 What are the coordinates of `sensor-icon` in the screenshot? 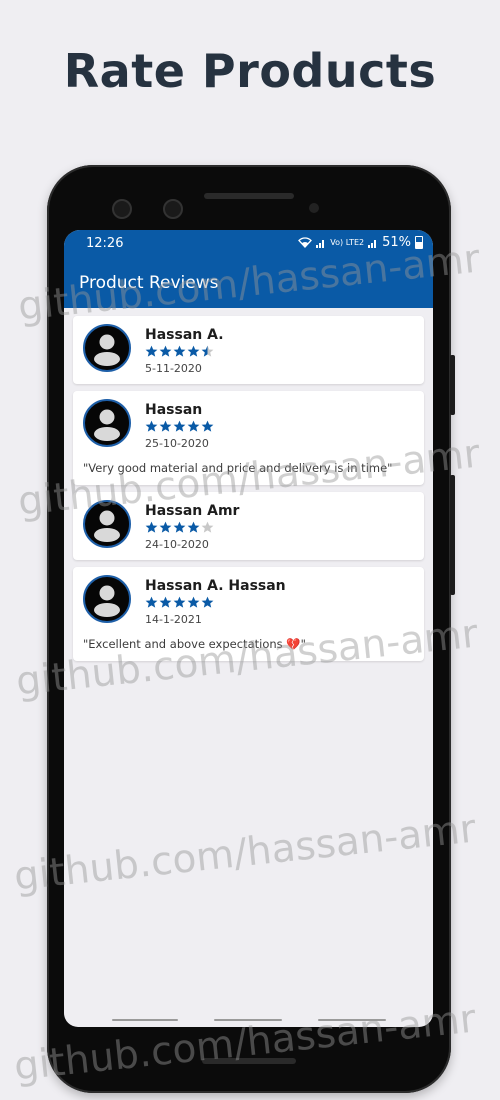 It's located at (314, 208).